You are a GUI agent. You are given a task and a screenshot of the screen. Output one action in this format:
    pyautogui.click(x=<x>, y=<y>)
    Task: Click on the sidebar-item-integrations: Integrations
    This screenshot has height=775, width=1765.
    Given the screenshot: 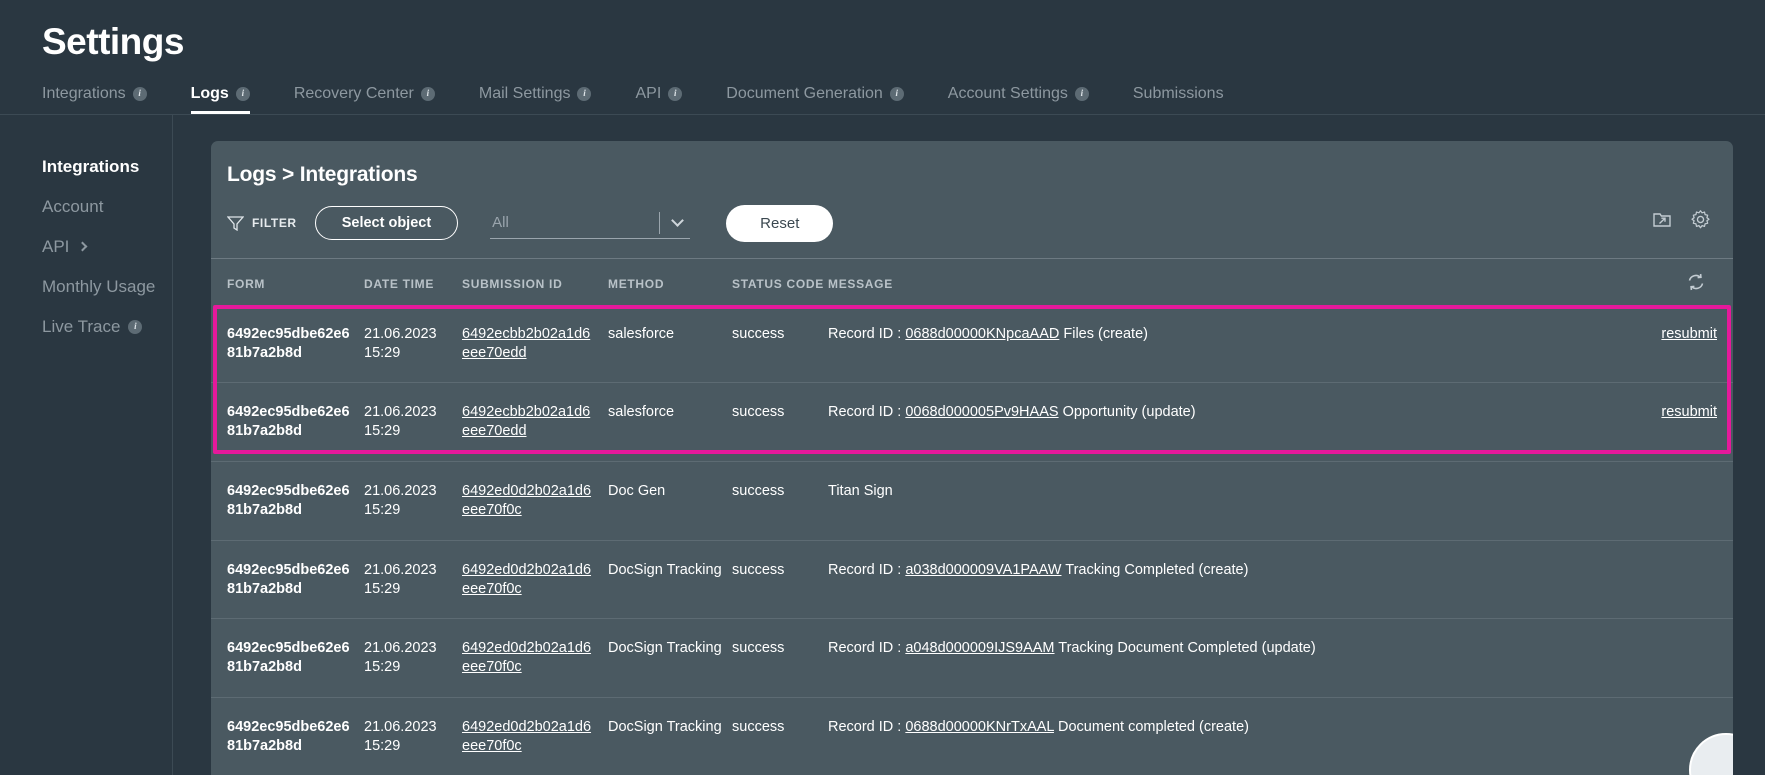 What is the action you would take?
    pyautogui.click(x=86, y=167)
    